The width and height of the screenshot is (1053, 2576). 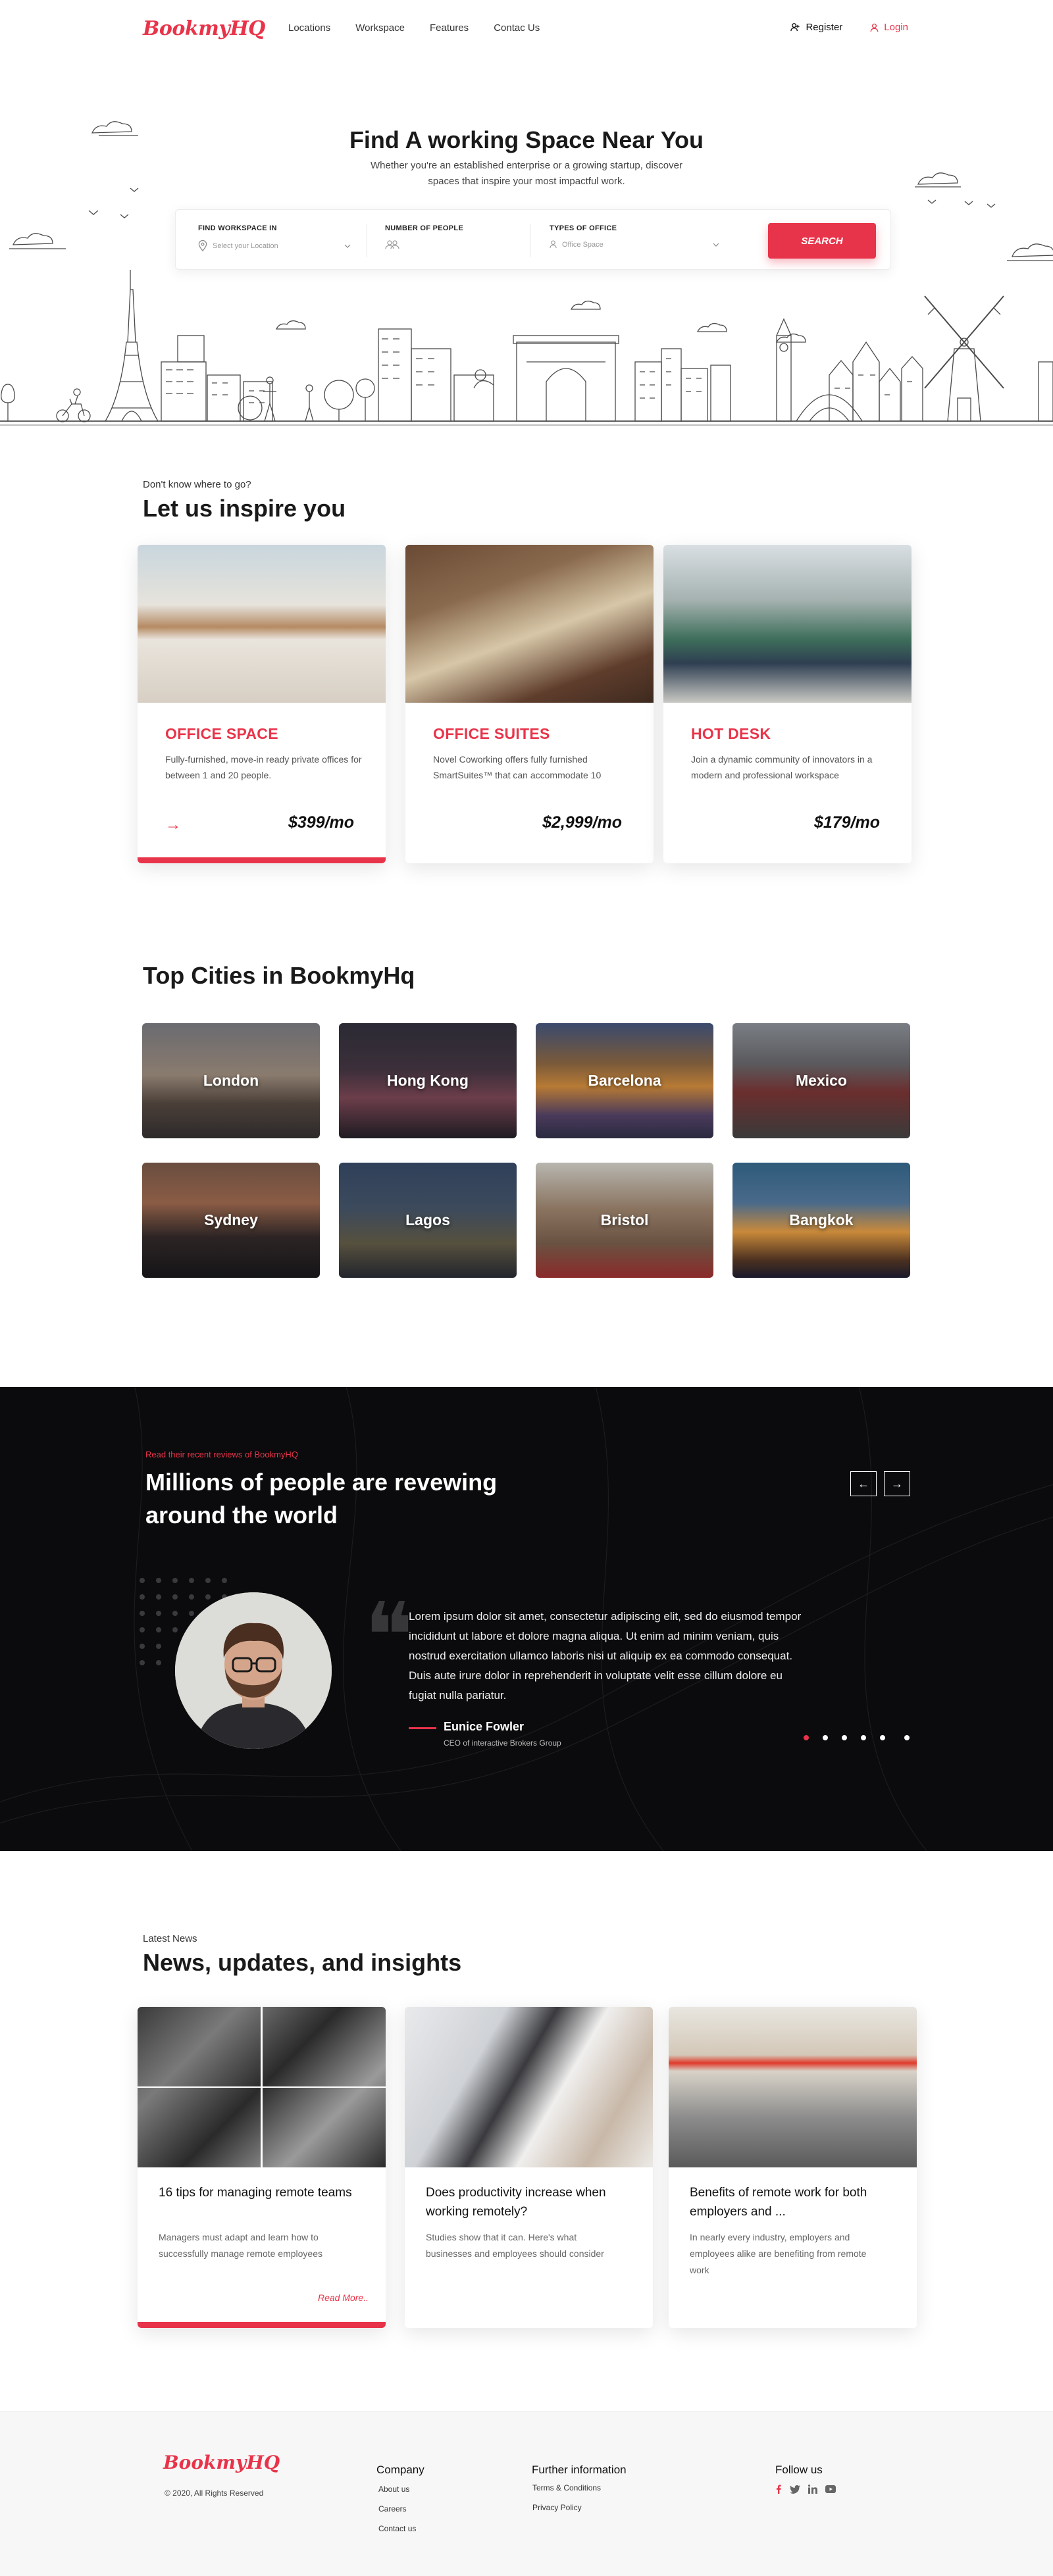 I want to click on person-icon, so click(x=553, y=245).